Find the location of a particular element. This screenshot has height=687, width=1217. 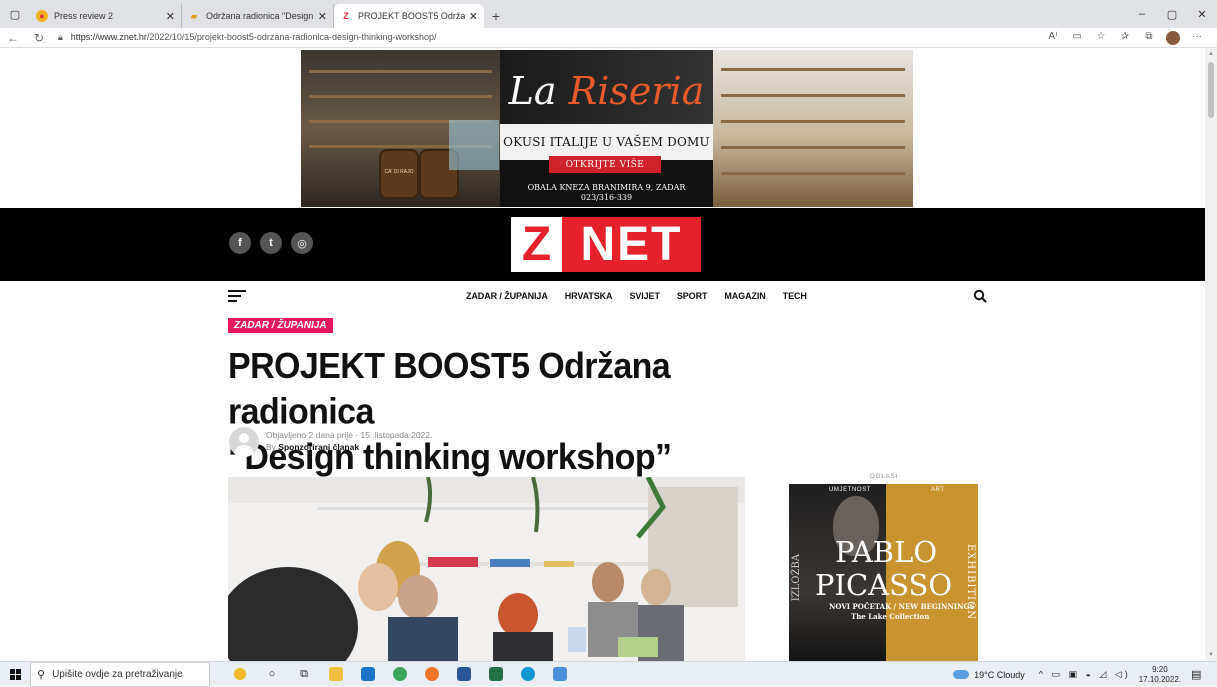

url-host: https://www.znet.hr is located at coordinates (108, 37).